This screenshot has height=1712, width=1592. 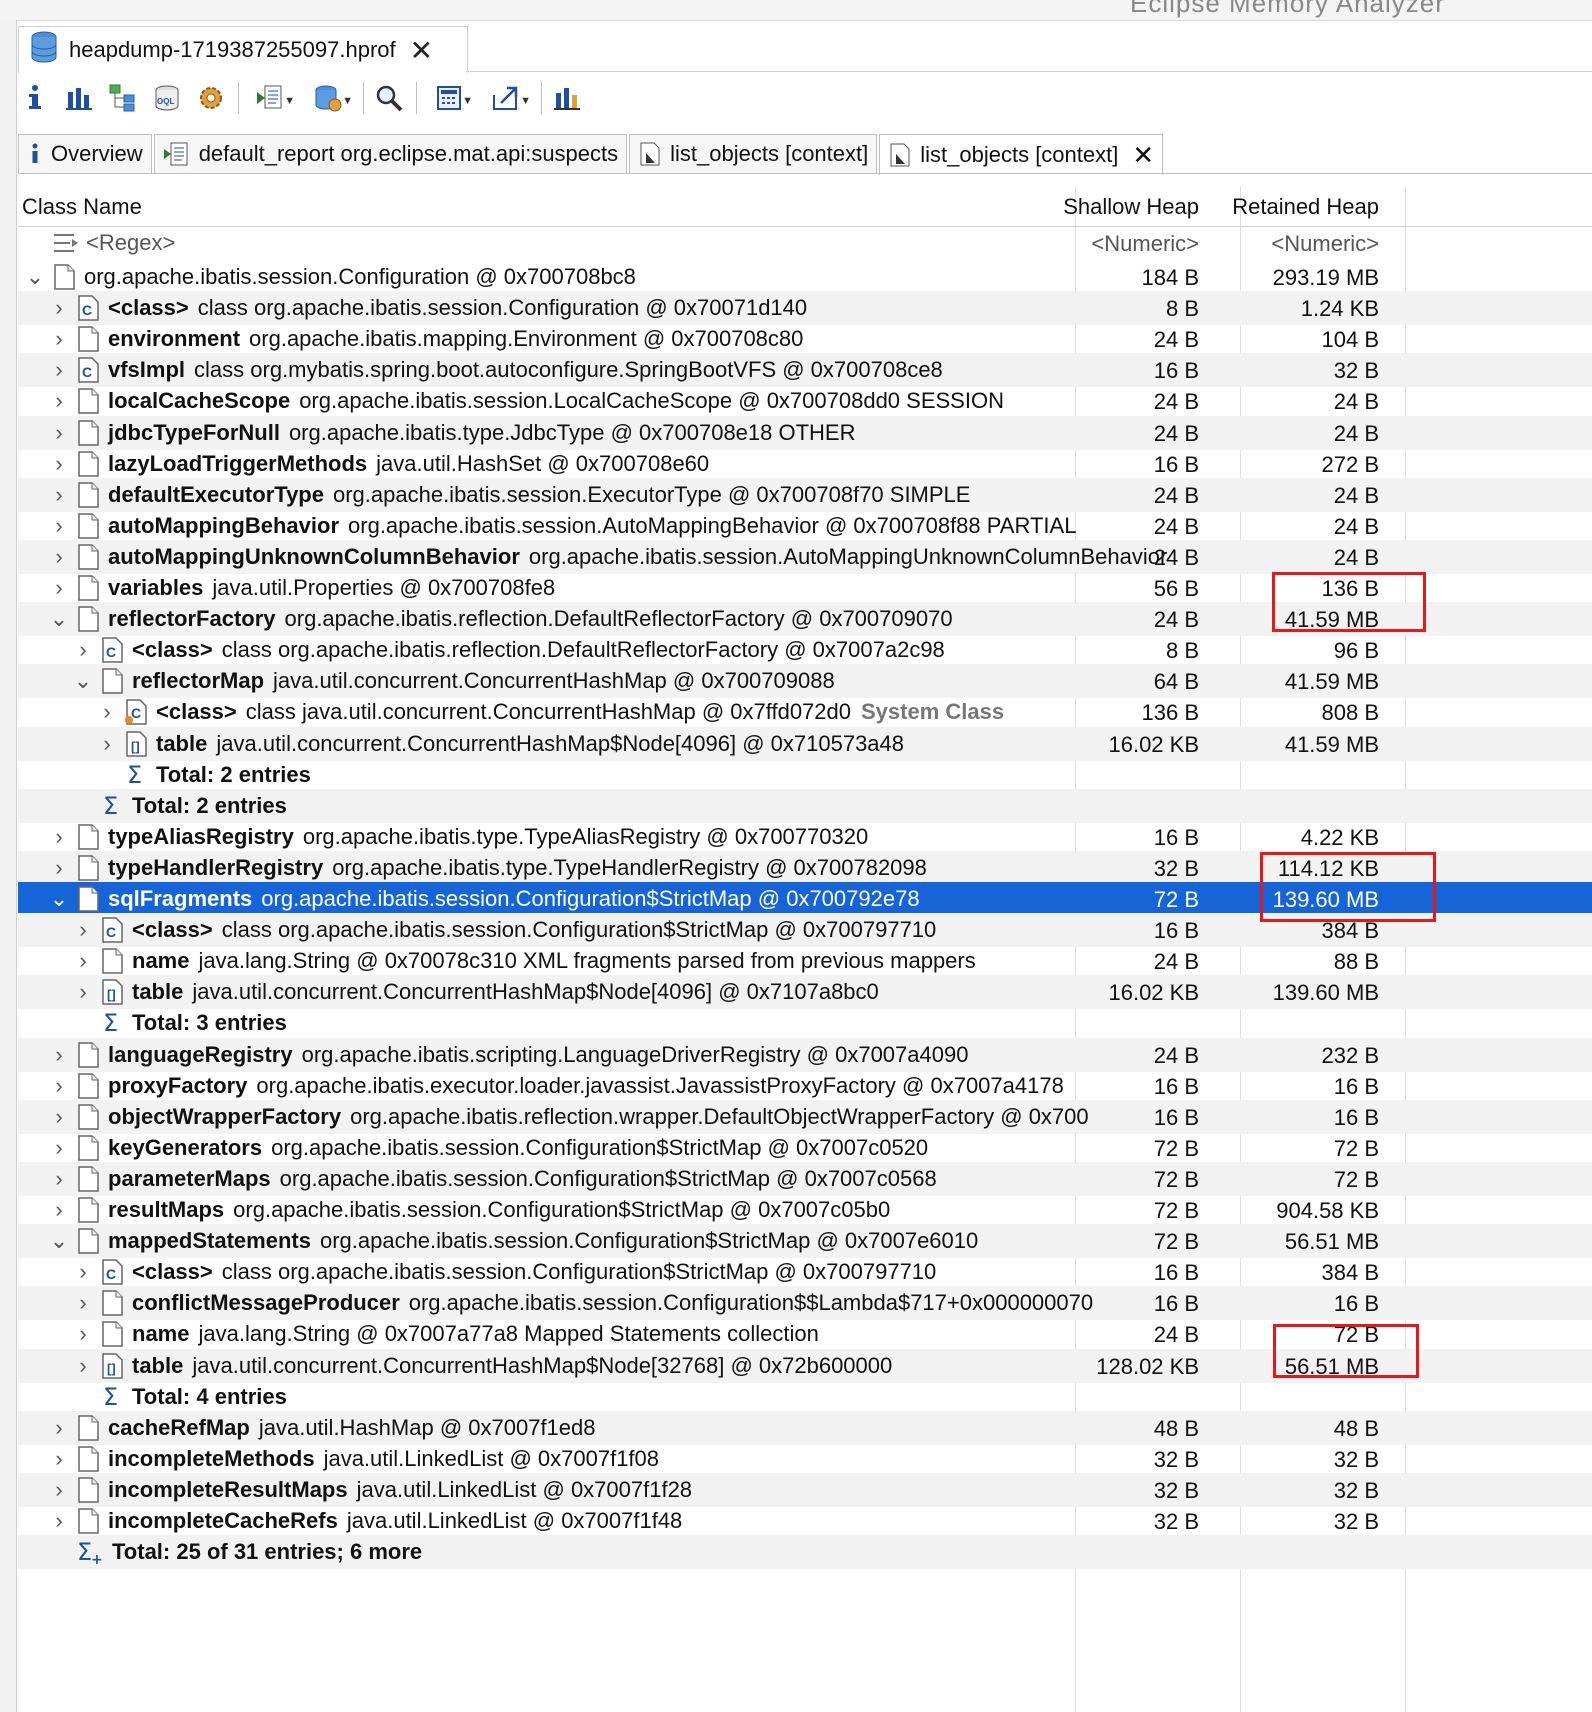 I want to click on query-browser-icon: ▼, so click(x=329, y=98).